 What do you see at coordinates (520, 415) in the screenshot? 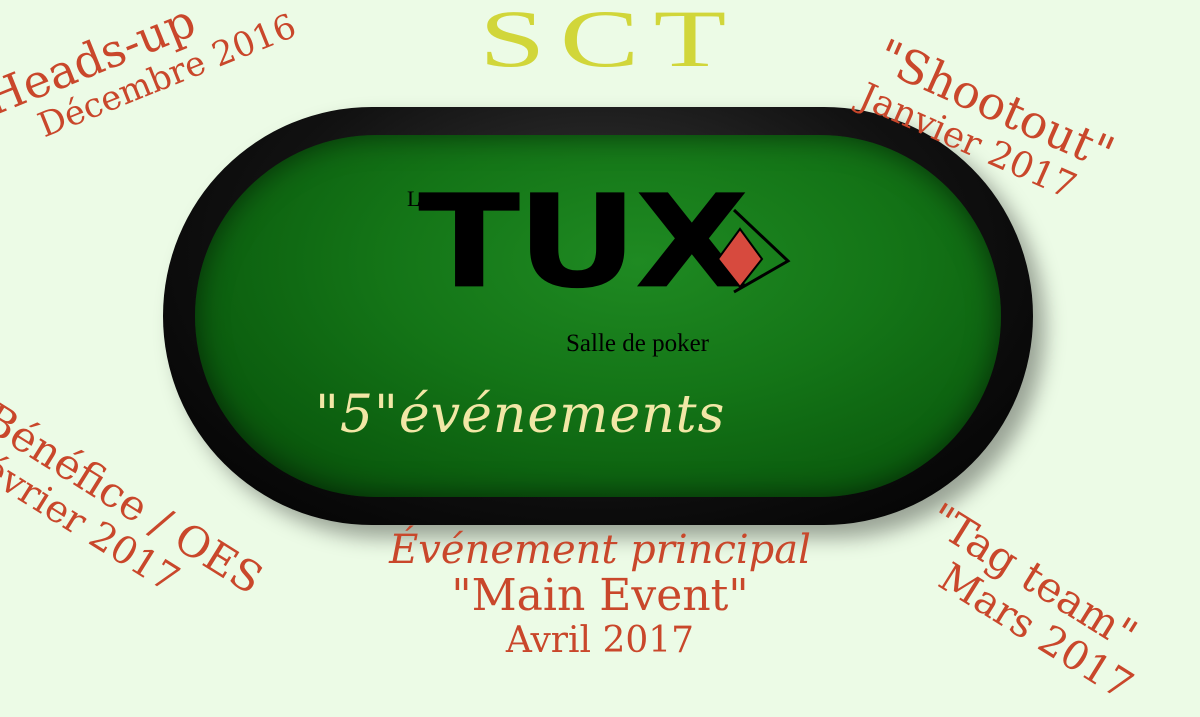
I see `events-count-heading: "5"événements` at bounding box center [520, 415].